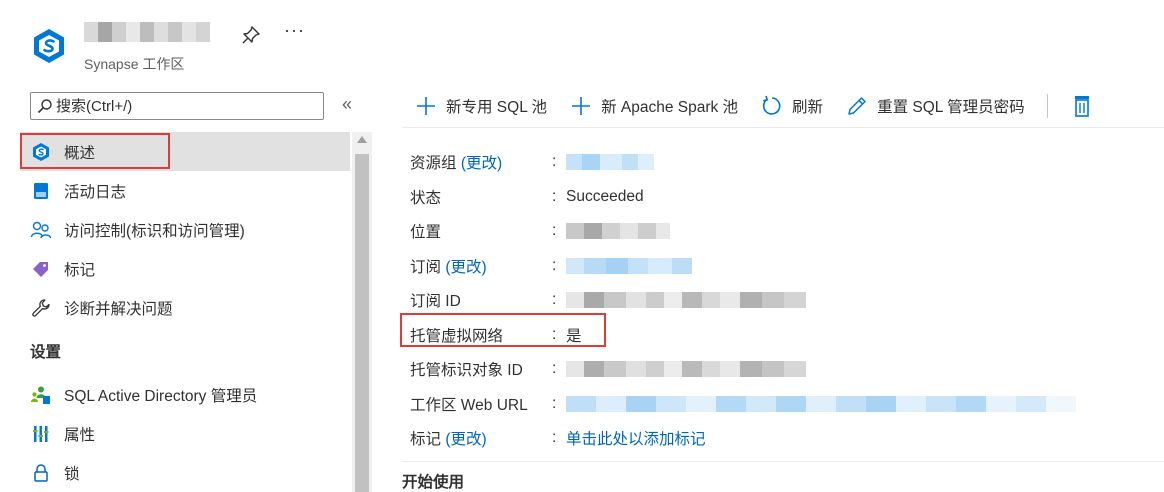 This screenshot has width=1164, height=492. I want to click on scrollbar-thumb, so click(362, 323).